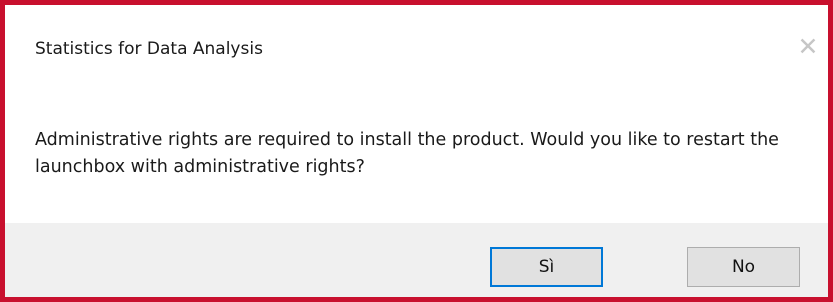  What do you see at coordinates (149, 49) in the screenshot?
I see `dialog-title: Statistics for Data Analysis` at bounding box center [149, 49].